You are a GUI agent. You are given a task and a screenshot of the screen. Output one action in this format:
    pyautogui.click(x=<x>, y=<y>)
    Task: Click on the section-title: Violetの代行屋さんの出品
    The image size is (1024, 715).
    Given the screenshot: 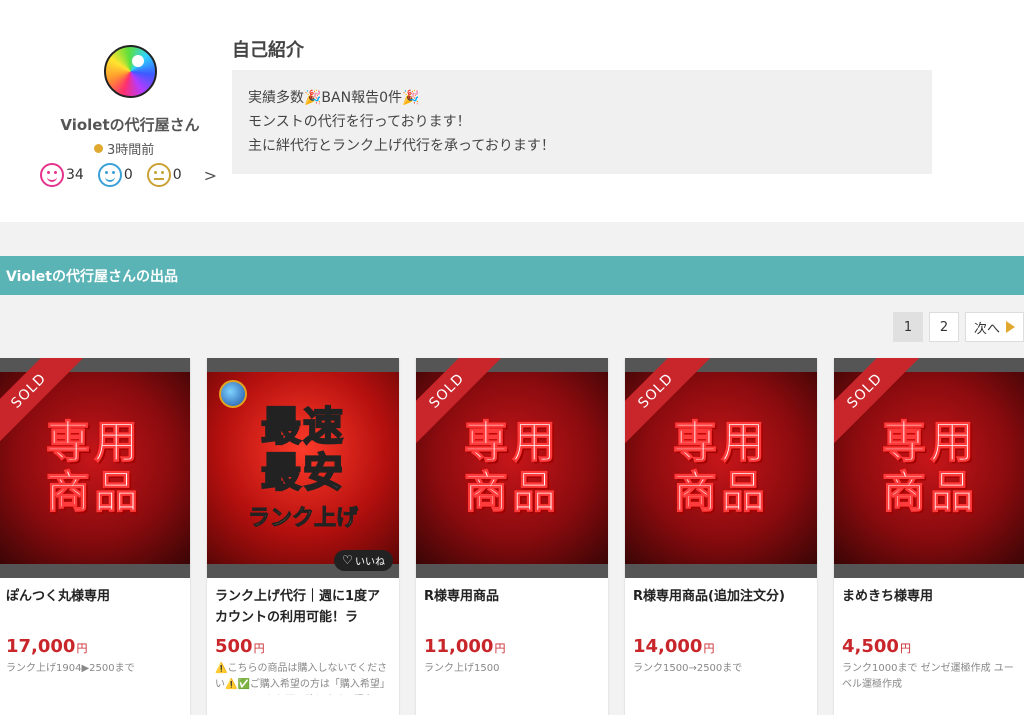 What is the action you would take?
    pyautogui.click(x=512, y=275)
    